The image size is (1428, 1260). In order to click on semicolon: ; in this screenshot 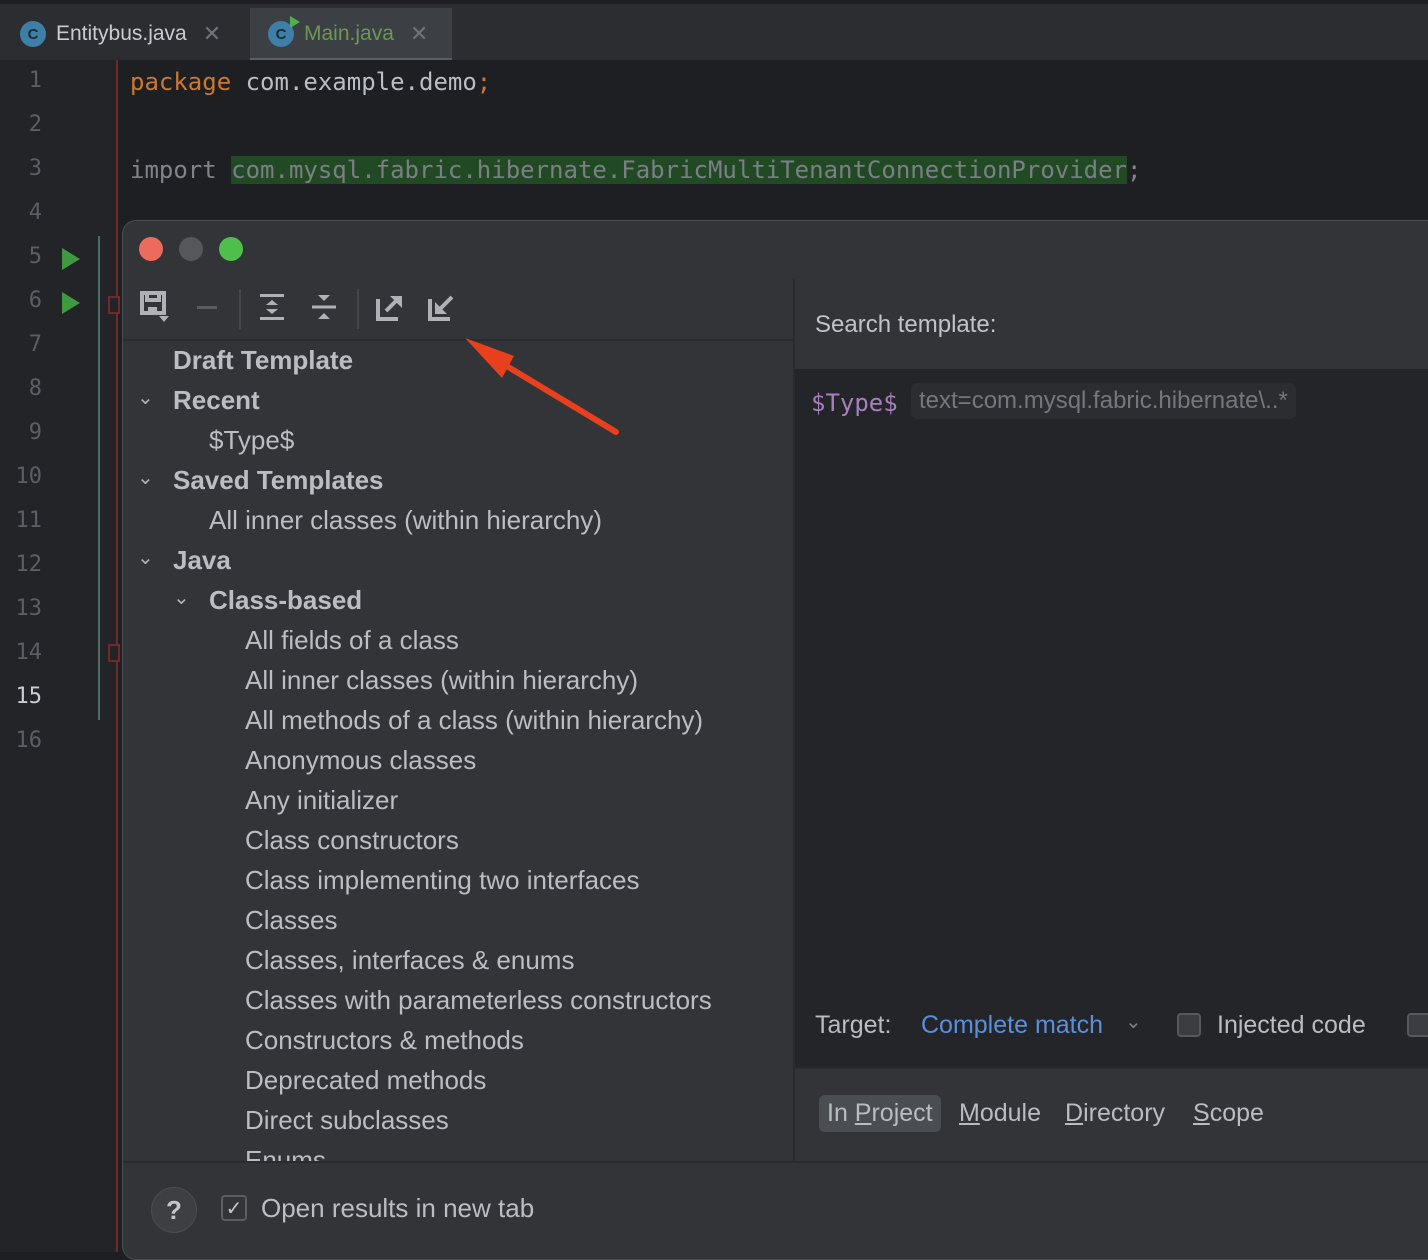, I will do `click(1134, 170)`.